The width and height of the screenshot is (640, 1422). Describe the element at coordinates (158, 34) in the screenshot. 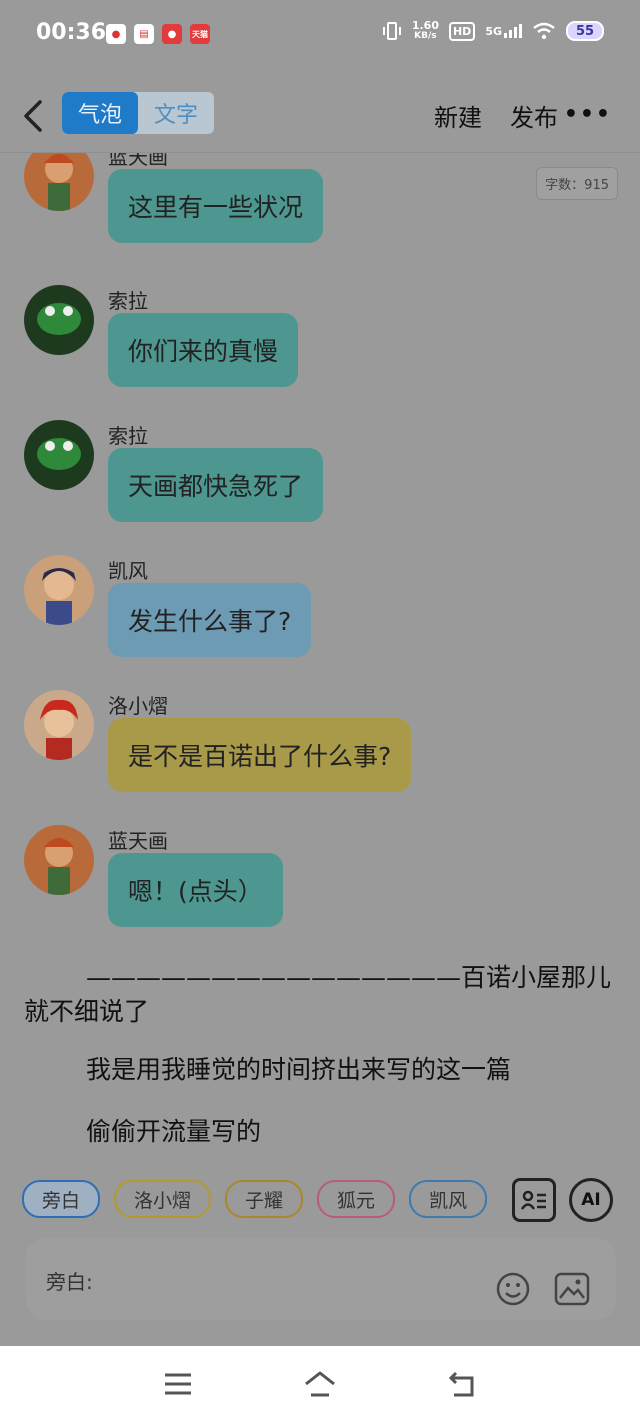

I see `status-app-icons: ● ▤ ● 天猫` at that location.